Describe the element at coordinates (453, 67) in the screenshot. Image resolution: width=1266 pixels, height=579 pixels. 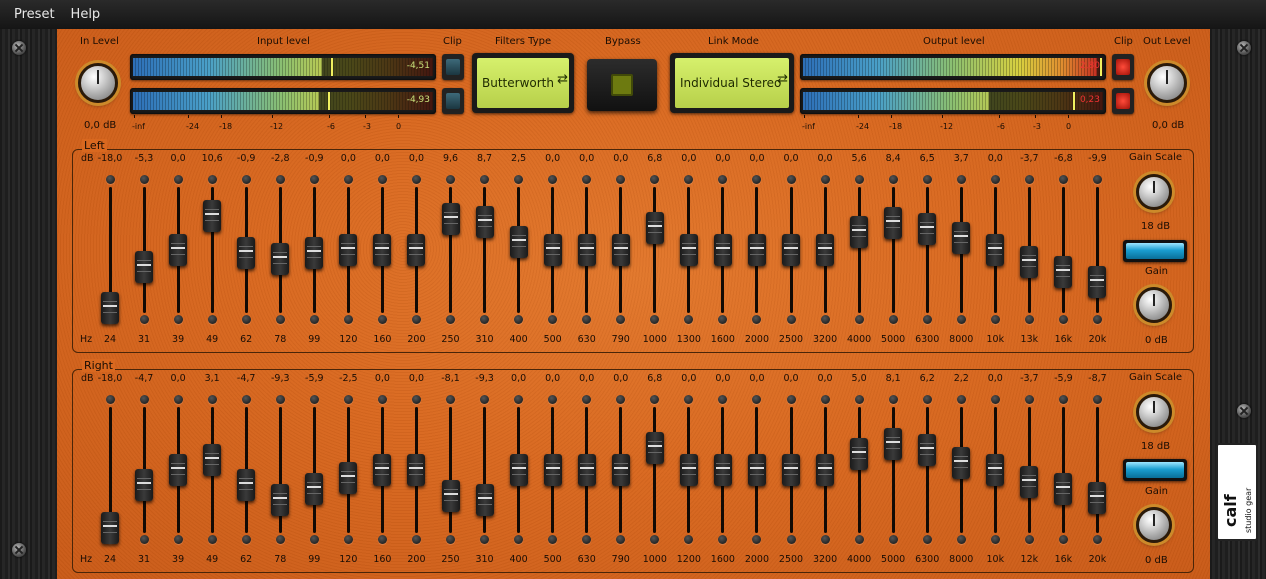
I see `input-clip-left-button` at that location.